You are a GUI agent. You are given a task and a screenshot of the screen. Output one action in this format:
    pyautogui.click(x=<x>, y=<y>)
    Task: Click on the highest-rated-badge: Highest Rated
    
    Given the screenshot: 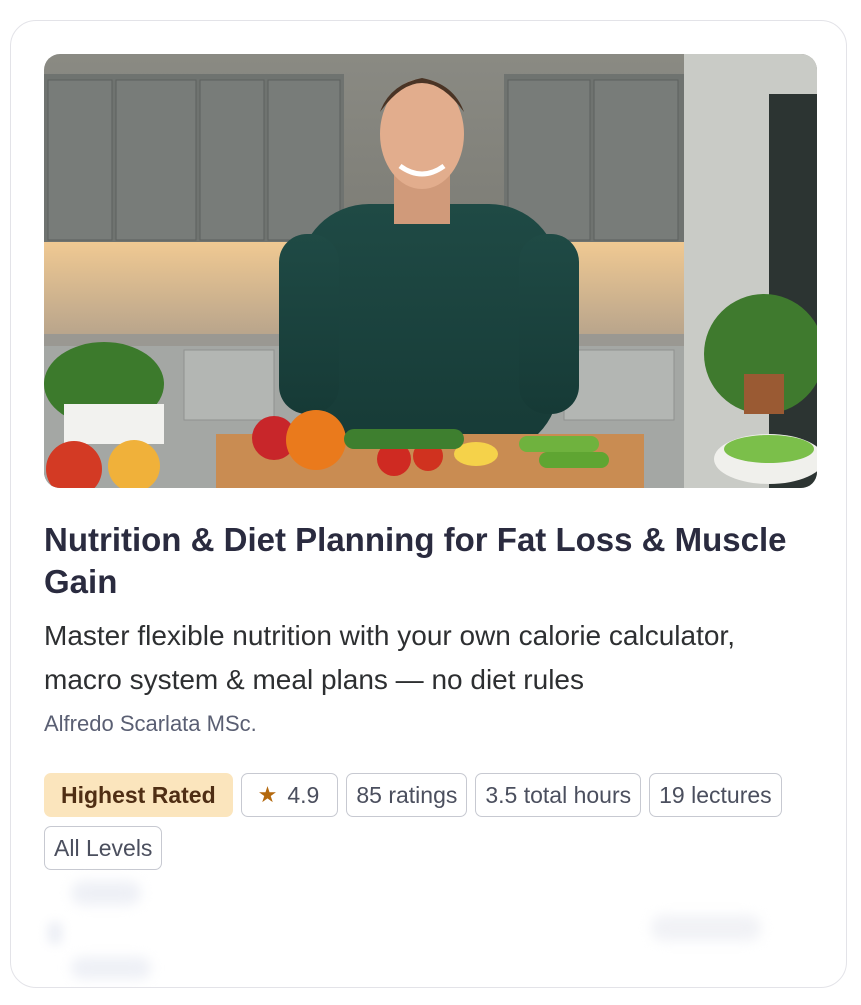 What is the action you would take?
    pyautogui.click(x=138, y=795)
    